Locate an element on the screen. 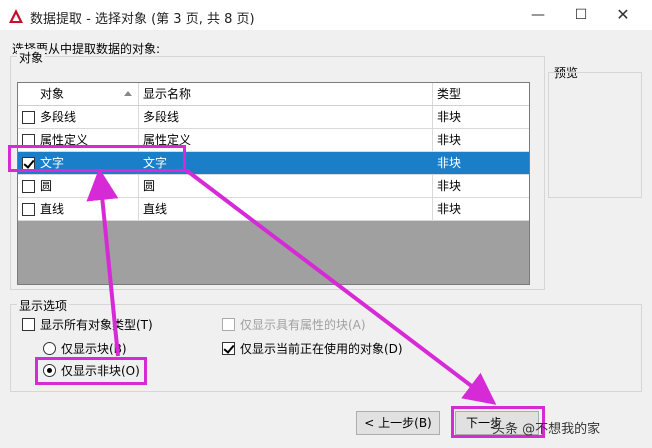 Image resolution: width=652 pixels, height=448 pixels. row-display-name: 多段线 is located at coordinates (286, 117).